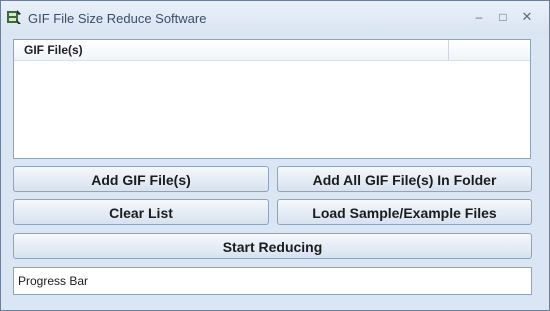 This screenshot has height=311, width=550. Describe the element at coordinates (53, 281) in the screenshot. I see `progress-label: Progress Bar` at that location.